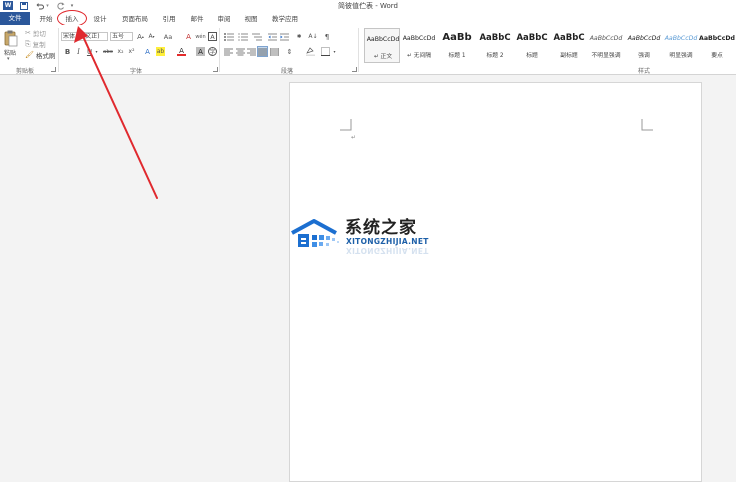  Describe the element at coordinates (89, 51) in the screenshot. I see `underline-icon: U` at that location.